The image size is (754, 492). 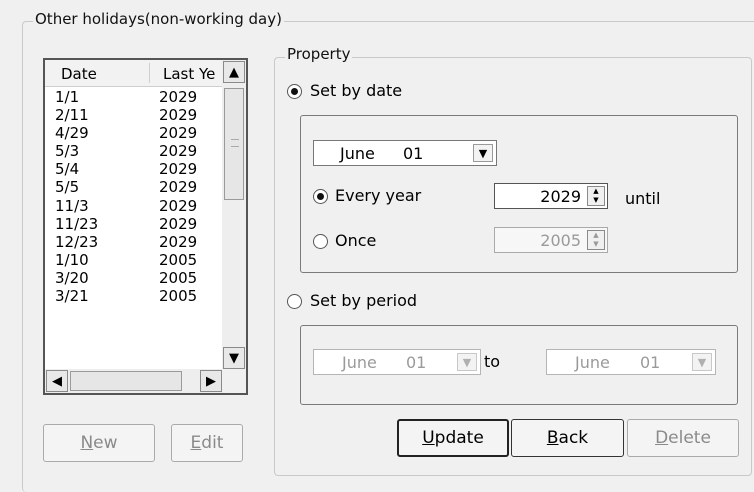 What do you see at coordinates (650, 362) in the screenshot?
I see `period-to-day: 01` at bounding box center [650, 362].